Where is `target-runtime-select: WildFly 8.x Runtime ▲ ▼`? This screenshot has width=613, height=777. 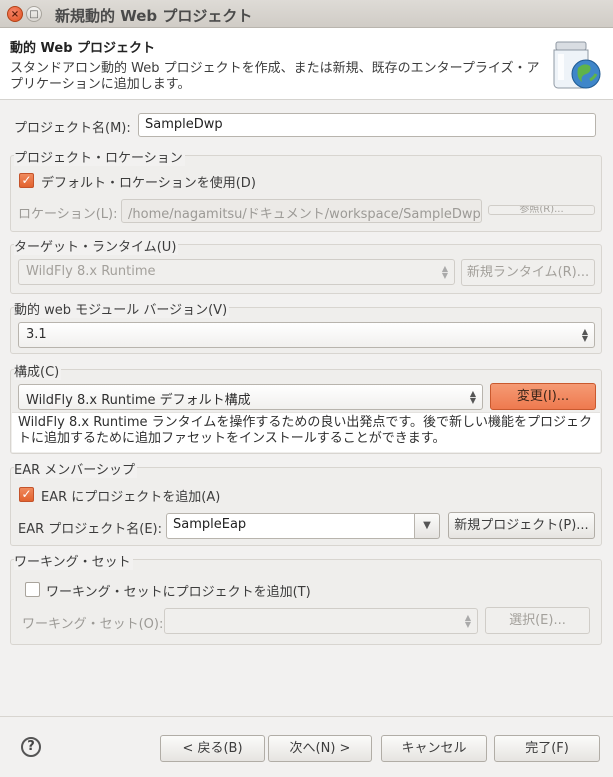 target-runtime-select: WildFly 8.x Runtime ▲ ▼ is located at coordinates (236, 272).